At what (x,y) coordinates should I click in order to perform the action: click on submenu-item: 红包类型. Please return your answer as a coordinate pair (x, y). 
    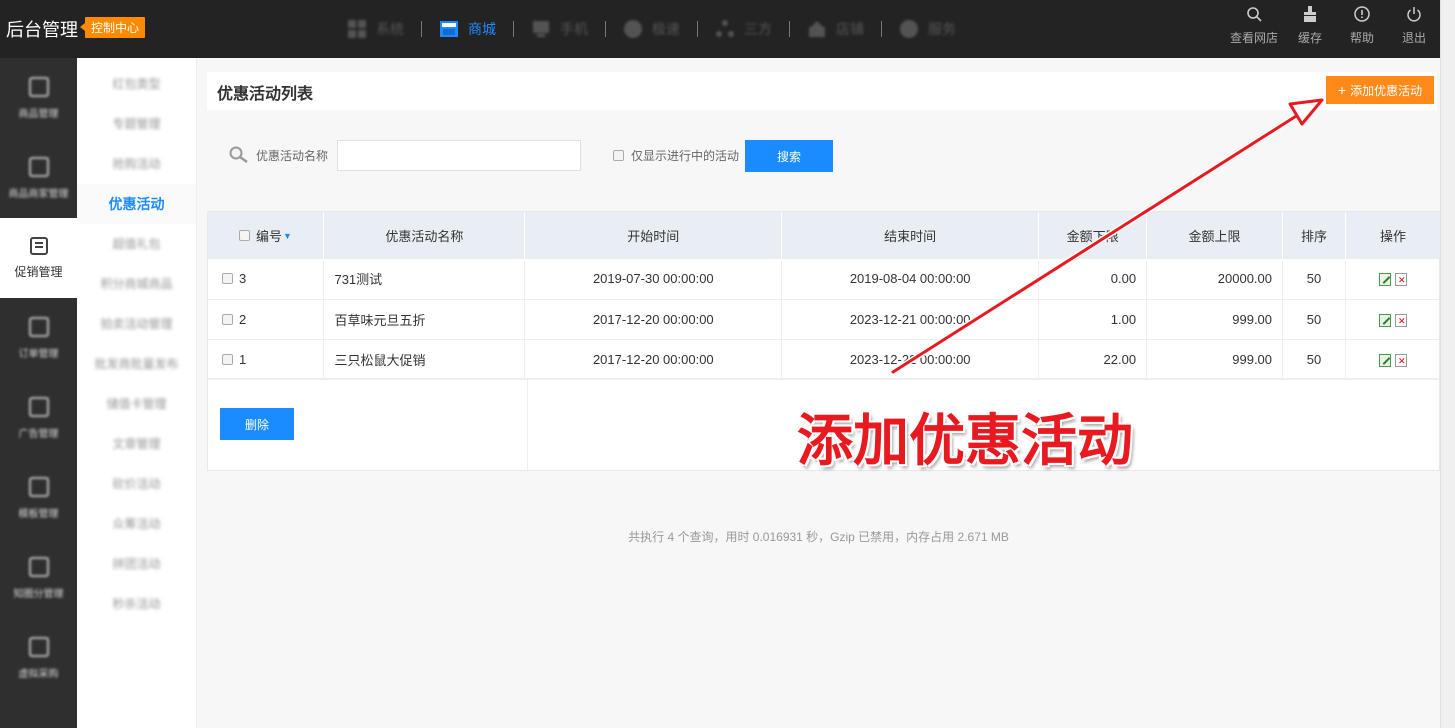
    Looking at the image, I should click on (136, 84).